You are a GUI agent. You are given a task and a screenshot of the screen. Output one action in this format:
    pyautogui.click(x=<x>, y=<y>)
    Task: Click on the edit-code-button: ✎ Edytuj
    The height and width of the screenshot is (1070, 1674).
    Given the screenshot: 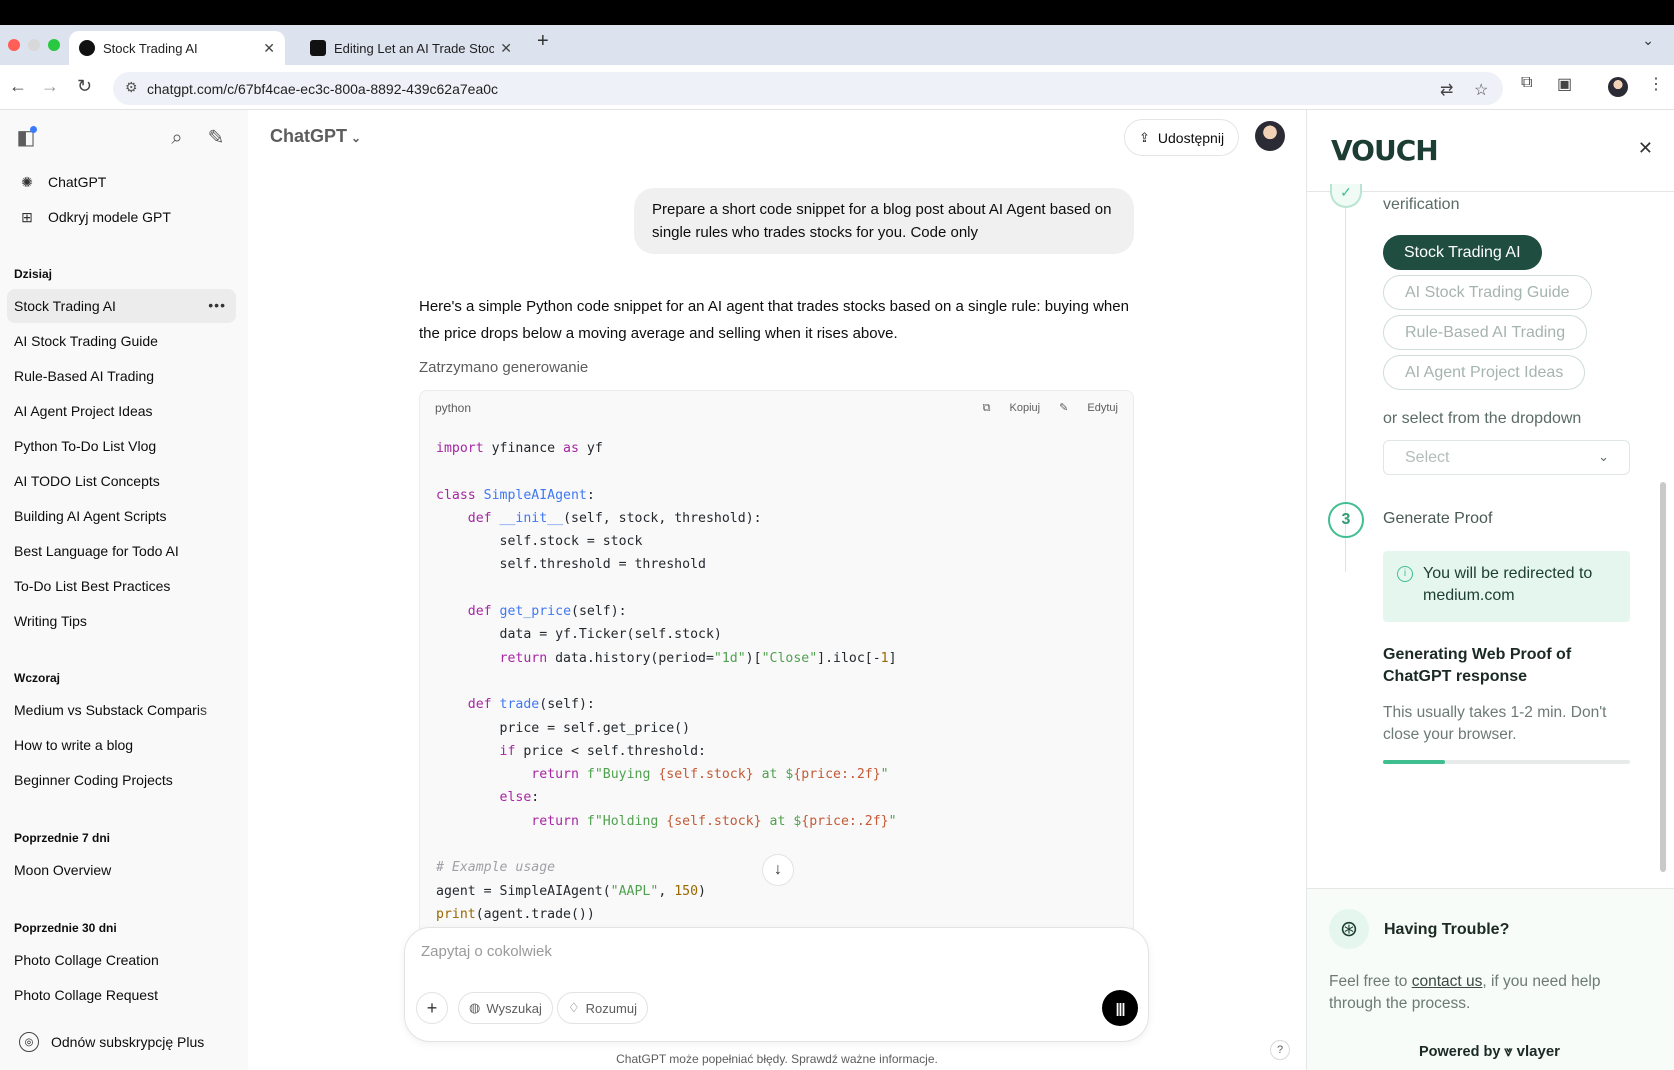 What is the action you would take?
    pyautogui.click(x=1088, y=408)
    